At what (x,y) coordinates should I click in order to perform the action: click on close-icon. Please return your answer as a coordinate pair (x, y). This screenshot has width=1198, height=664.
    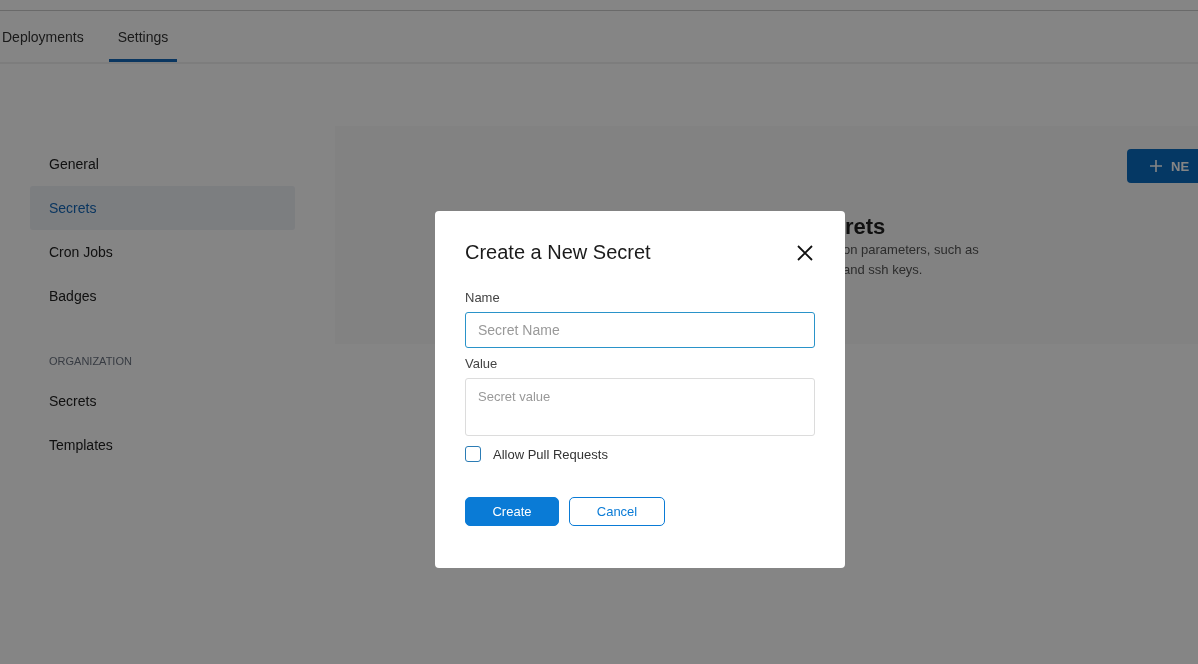
    Looking at the image, I should click on (805, 252).